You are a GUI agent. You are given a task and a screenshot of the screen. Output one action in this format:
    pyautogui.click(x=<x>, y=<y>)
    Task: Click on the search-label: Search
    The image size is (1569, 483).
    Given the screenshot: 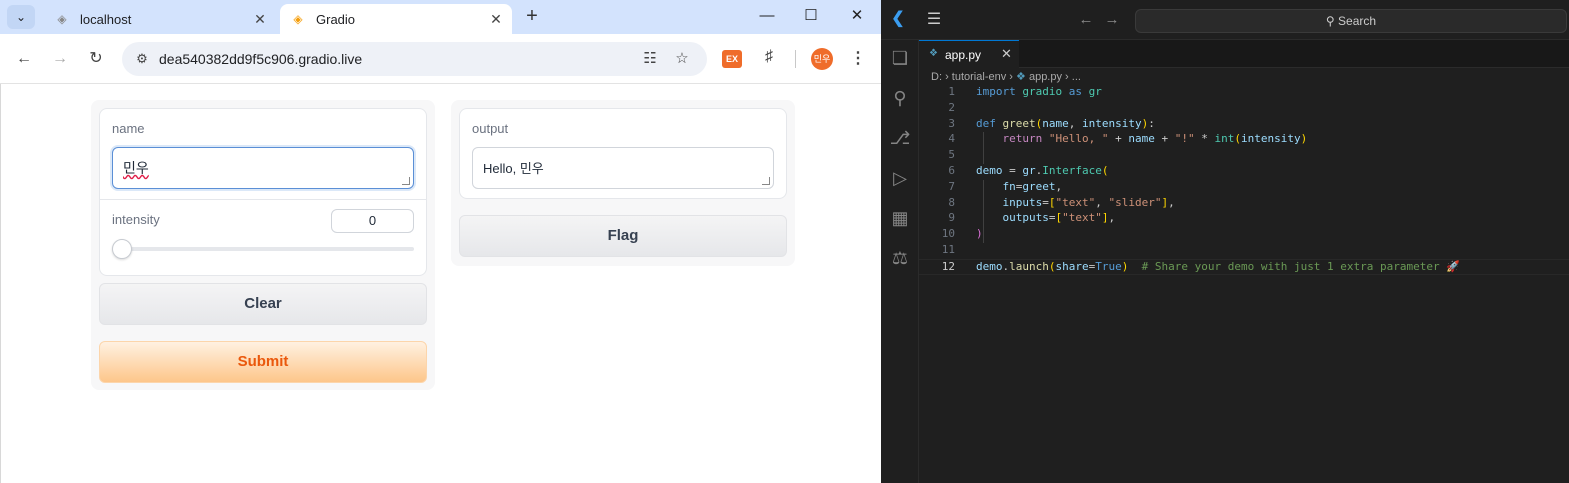 What is the action you would take?
    pyautogui.click(x=1357, y=21)
    